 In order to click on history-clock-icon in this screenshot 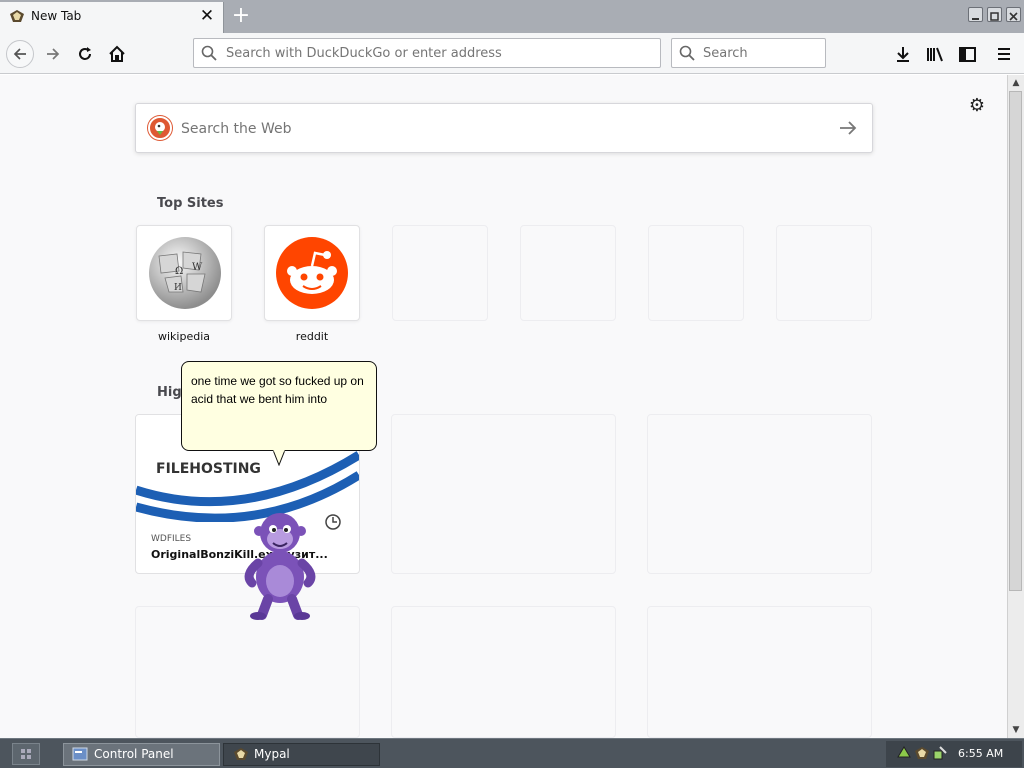, I will do `click(333, 522)`.